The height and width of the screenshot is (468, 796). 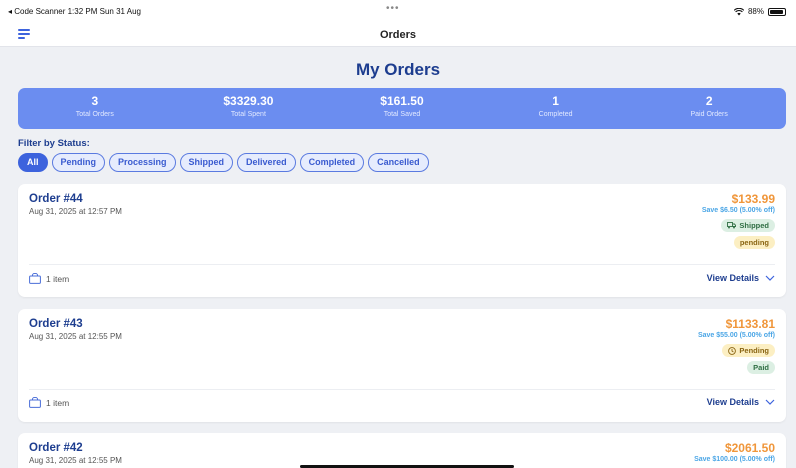 I want to click on stat-value: 3, so click(x=95, y=101).